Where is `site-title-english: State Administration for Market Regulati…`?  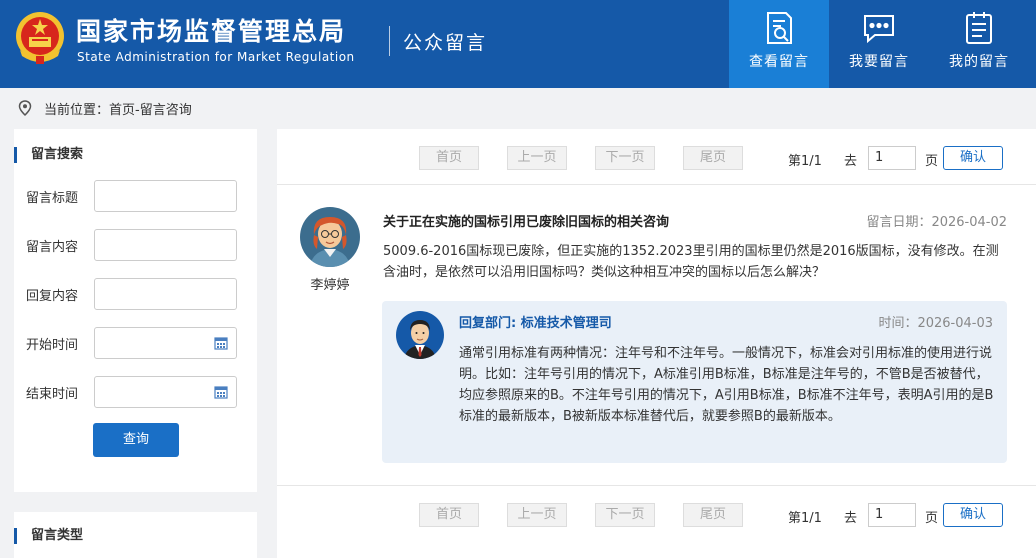
site-title-english: State Administration for Market Regulati… is located at coordinates (216, 57).